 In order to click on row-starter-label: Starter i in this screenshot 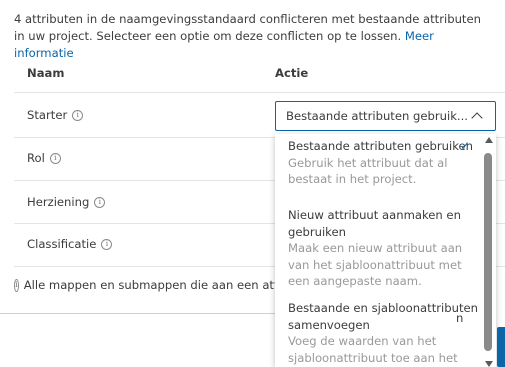, I will do `click(55, 115)`.